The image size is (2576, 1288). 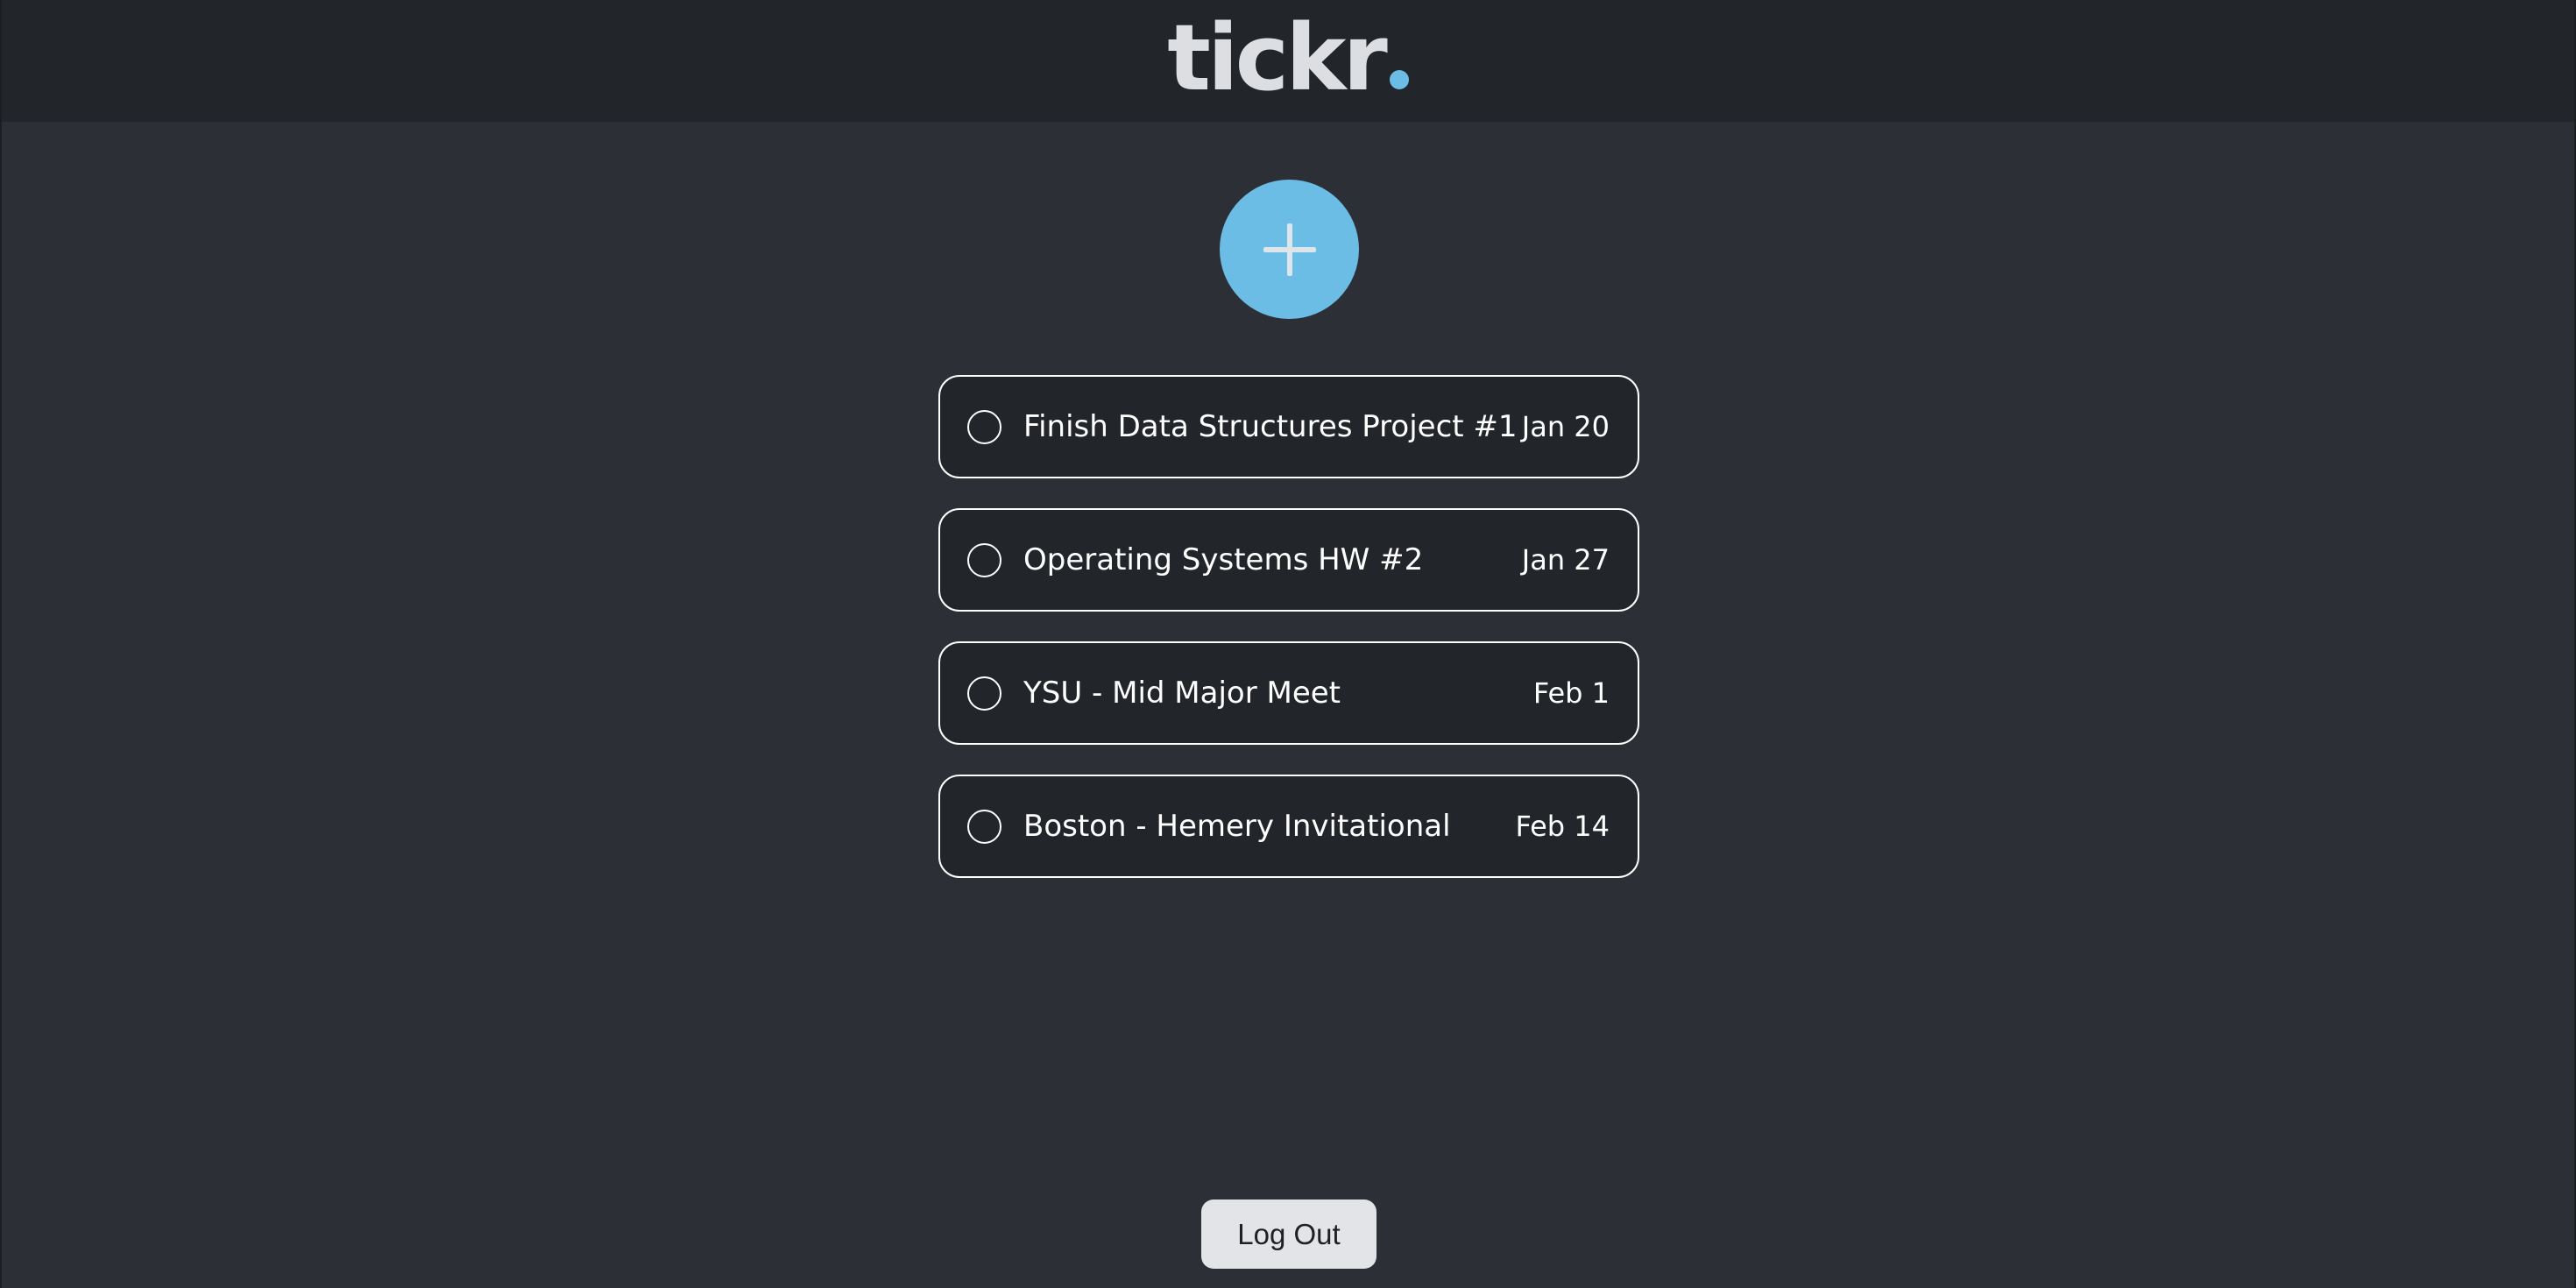 I want to click on task-item: Finish Data Structures Project #1 Jan 20, so click(x=1288, y=426).